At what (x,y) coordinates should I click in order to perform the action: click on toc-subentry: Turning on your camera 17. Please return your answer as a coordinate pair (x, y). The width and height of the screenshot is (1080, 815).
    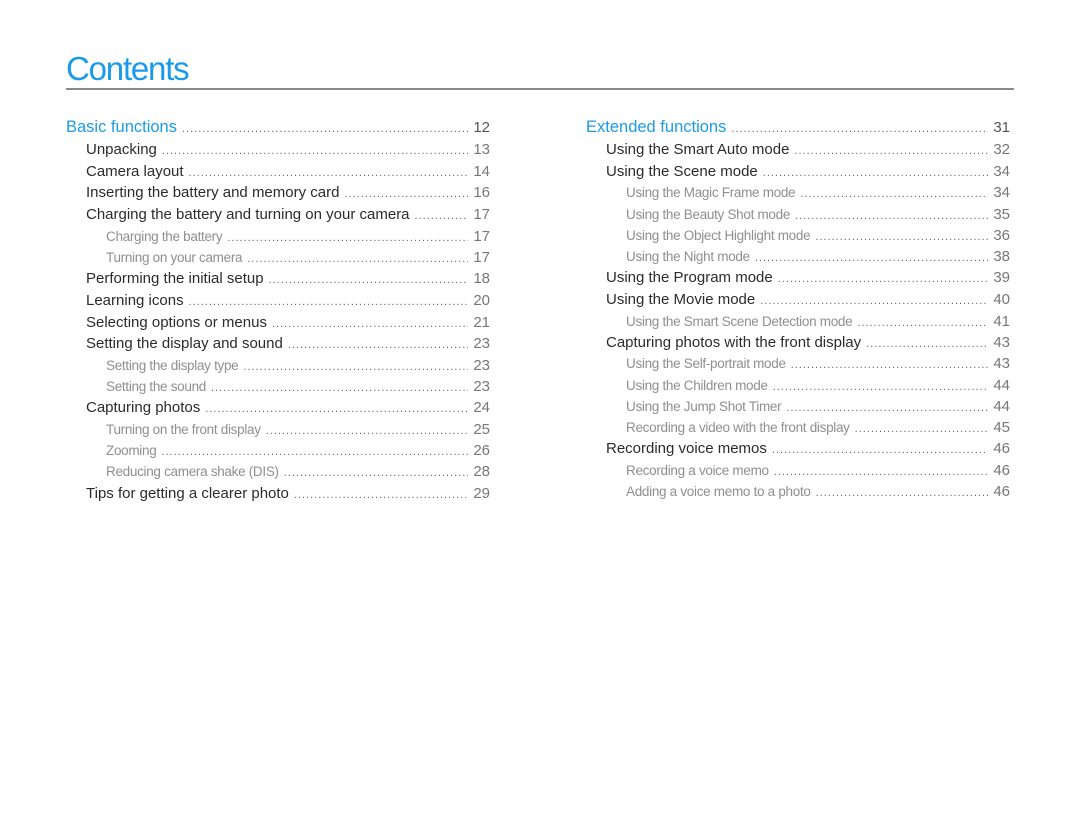
    Looking at the image, I should click on (278, 259).